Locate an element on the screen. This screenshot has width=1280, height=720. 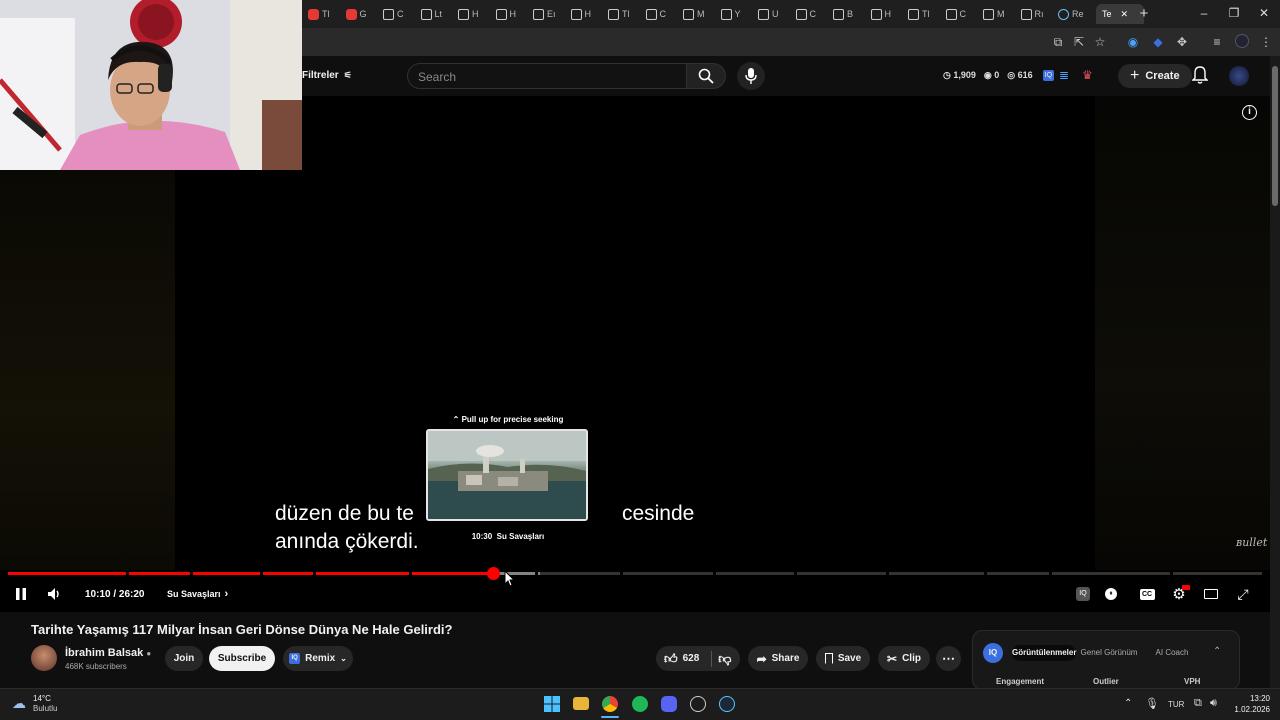
browser-menu-icon: ⋮ is located at coordinates (1266, 42).